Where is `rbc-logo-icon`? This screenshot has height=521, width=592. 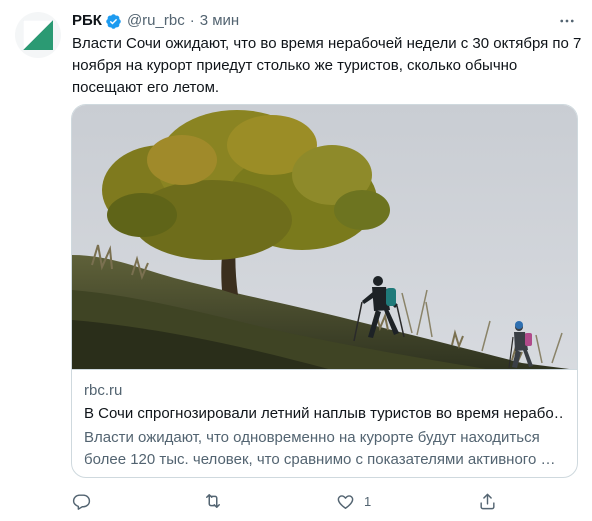 rbc-logo-icon is located at coordinates (38, 35).